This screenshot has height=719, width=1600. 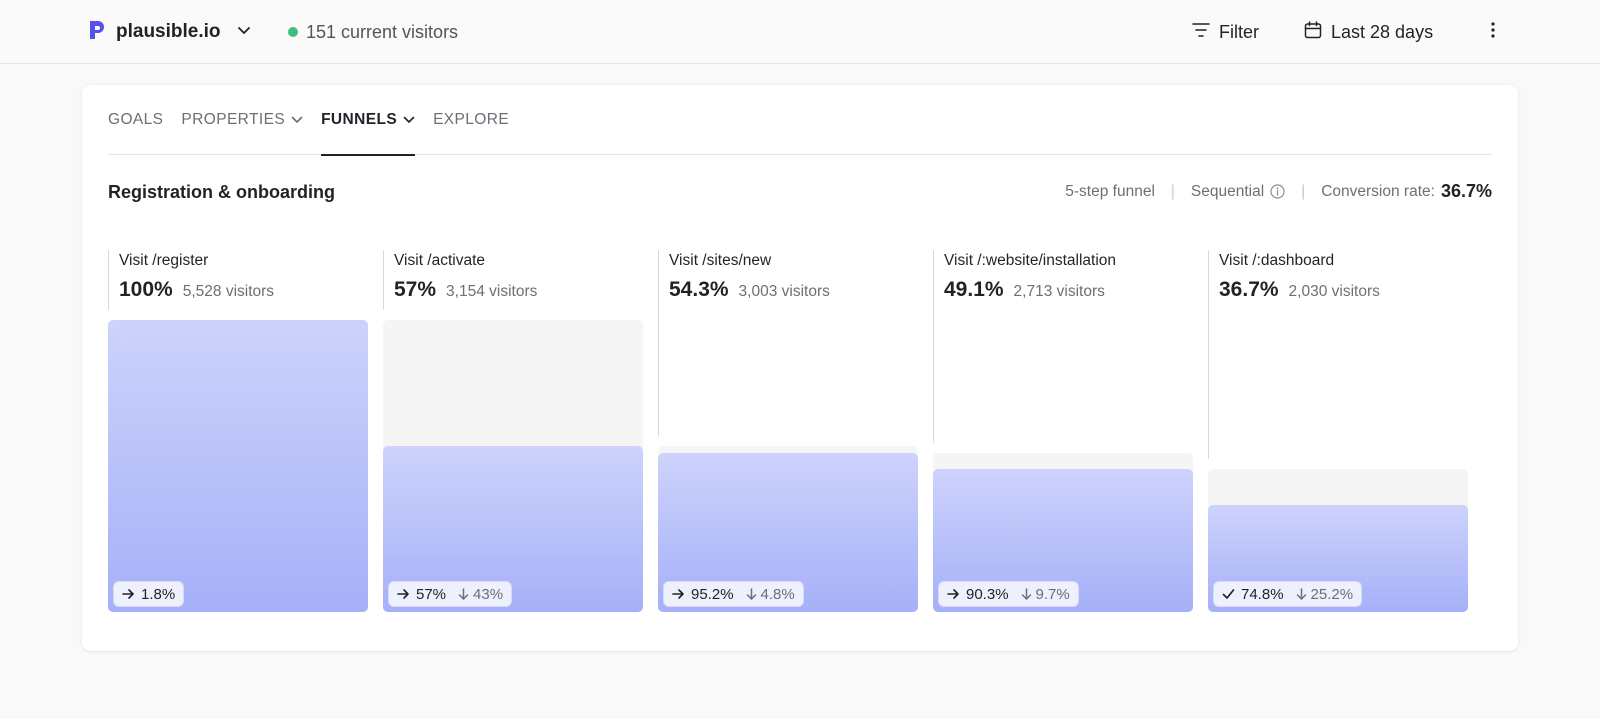 What do you see at coordinates (720, 260) in the screenshot?
I see `step-name: Visit /sites/new` at bounding box center [720, 260].